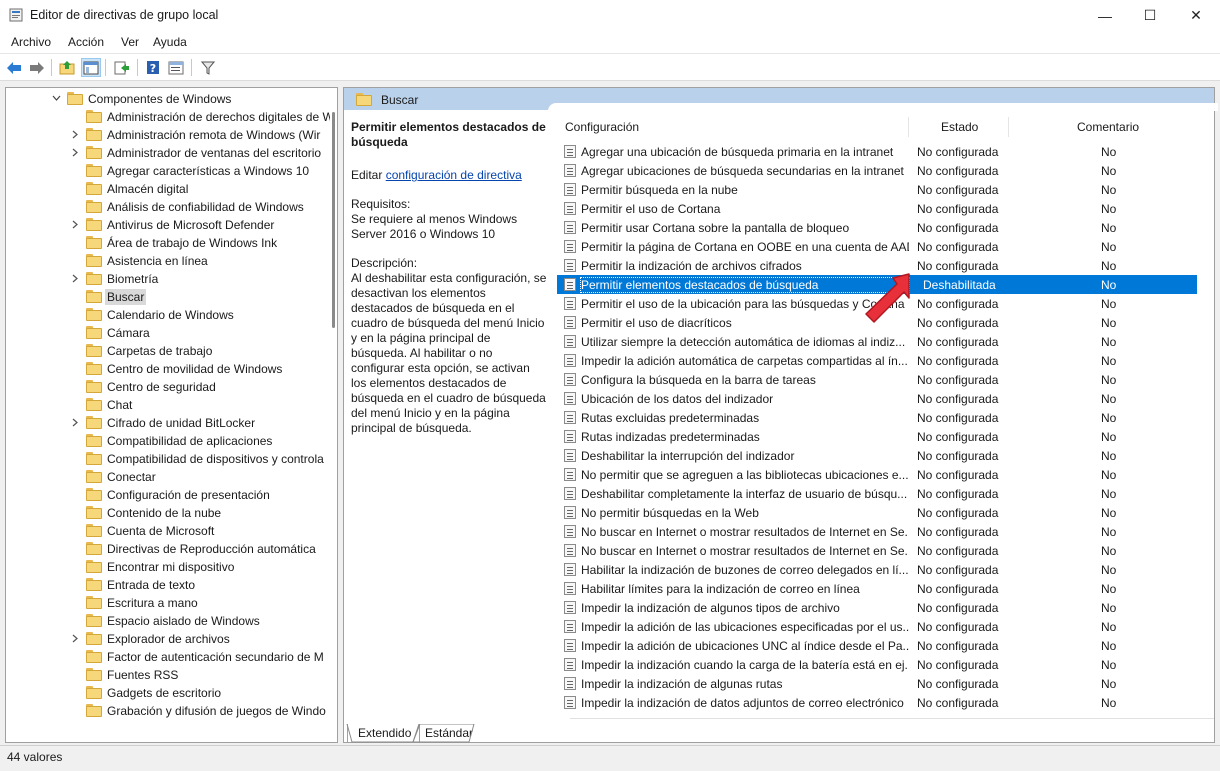 The width and height of the screenshot is (1220, 771). Describe the element at coordinates (166, 333) in the screenshot. I see `tree-item: Cámara` at that location.